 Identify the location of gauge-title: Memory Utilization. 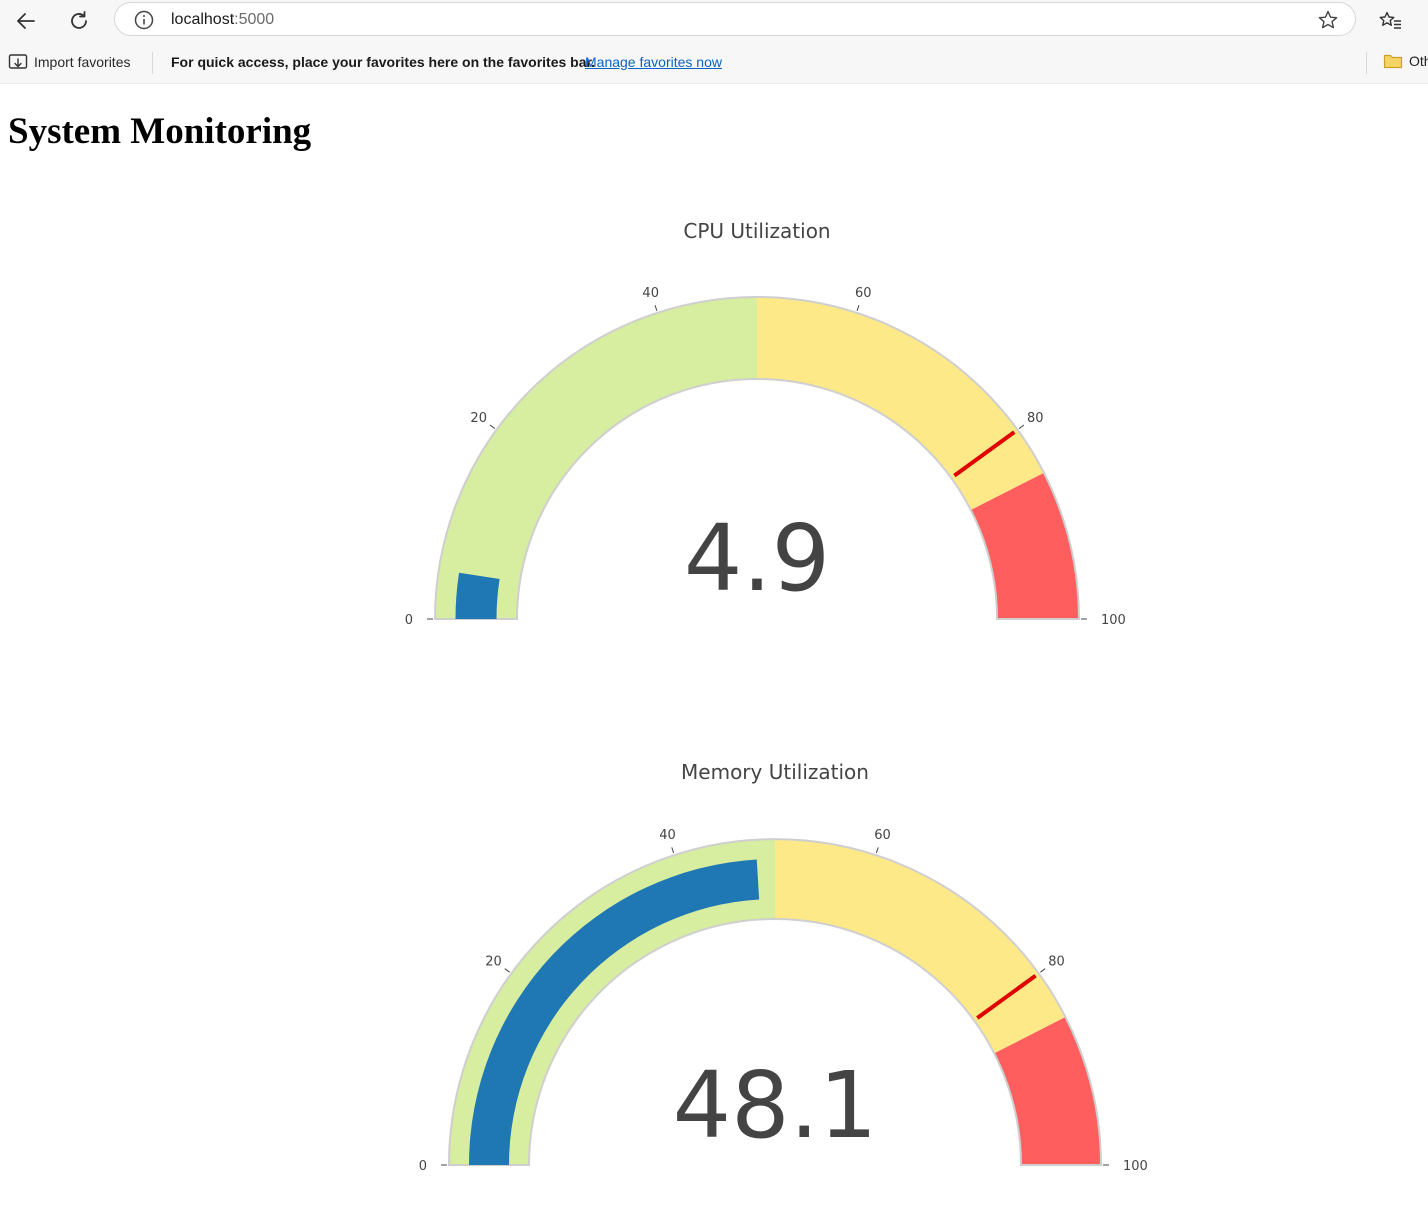
(775, 772).